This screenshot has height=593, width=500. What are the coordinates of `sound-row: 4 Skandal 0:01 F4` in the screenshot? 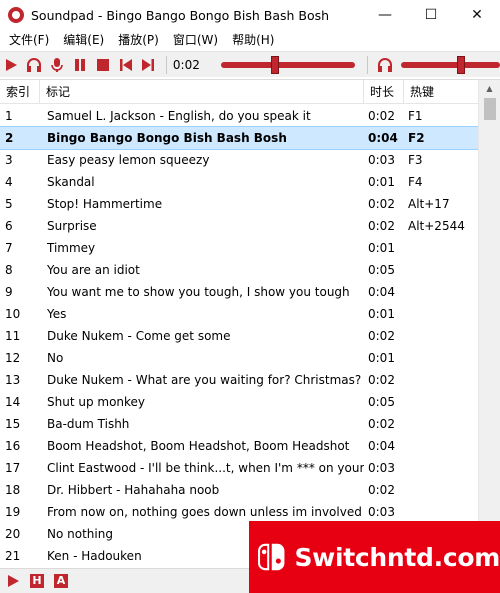 It's located at (239, 182).